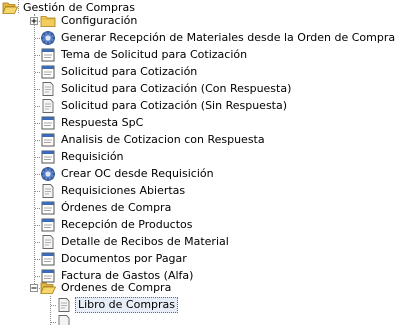 This screenshot has width=400, height=325. Describe the element at coordinates (123, 190) in the screenshot. I see `tree-item-label: Requisiciones Abiertas` at that location.